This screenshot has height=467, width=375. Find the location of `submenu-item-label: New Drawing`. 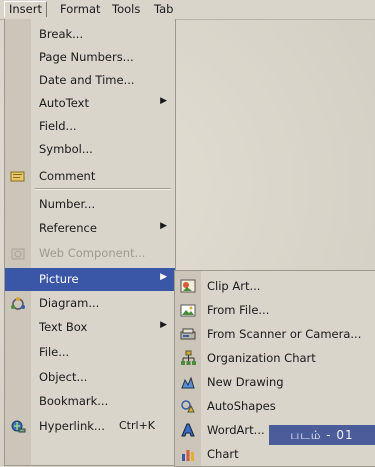

submenu-item-label: New Drawing is located at coordinates (245, 382).